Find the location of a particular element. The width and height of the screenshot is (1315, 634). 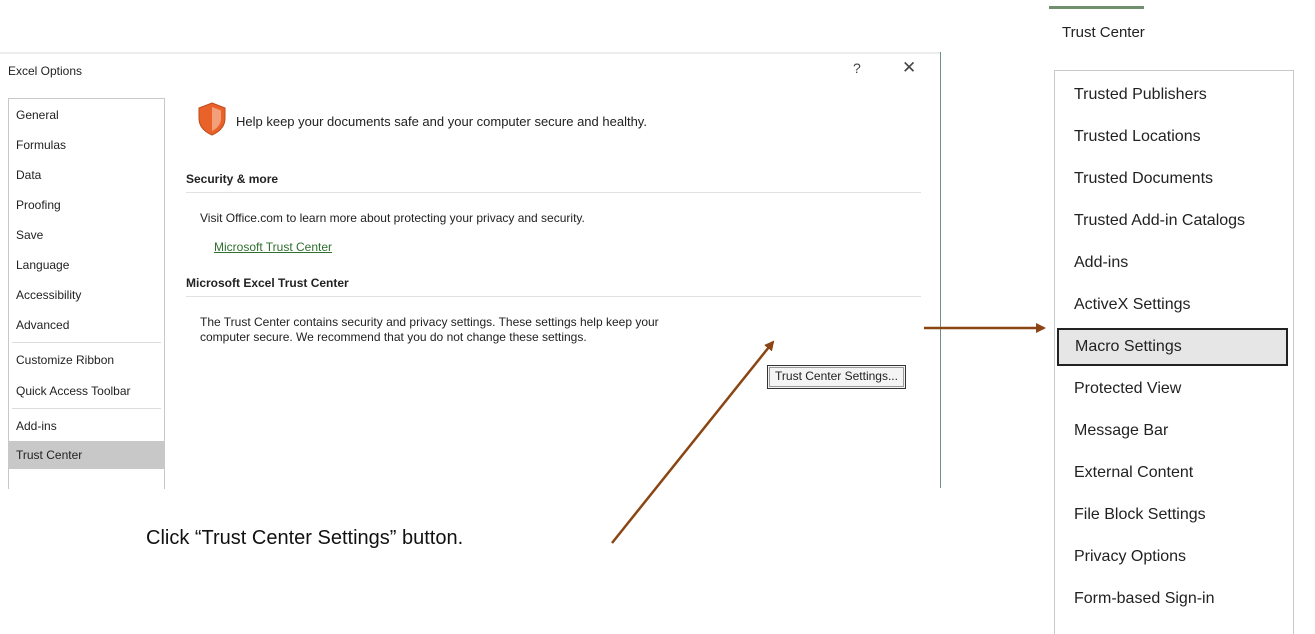

trust-center-heading: Microsoft Excel Trust Center is located at coordinates (553, 286).